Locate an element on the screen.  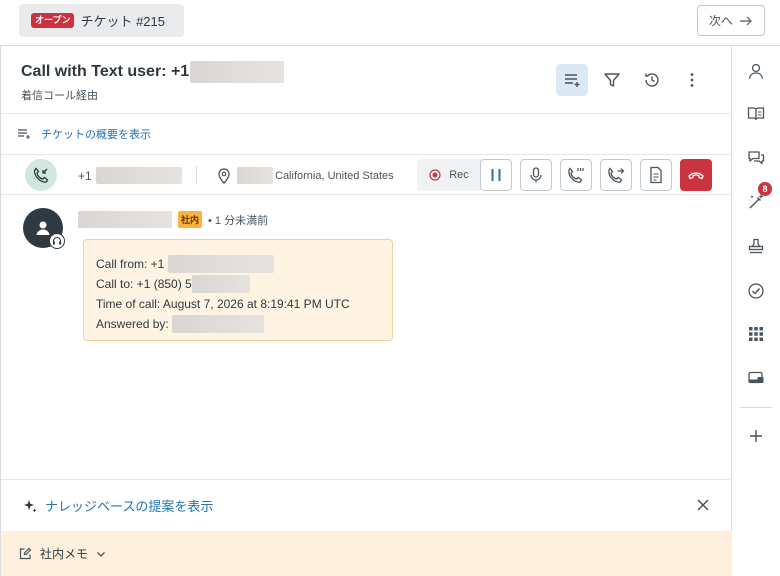
next-button-label: 次へ is located at coordinates (720, 21).